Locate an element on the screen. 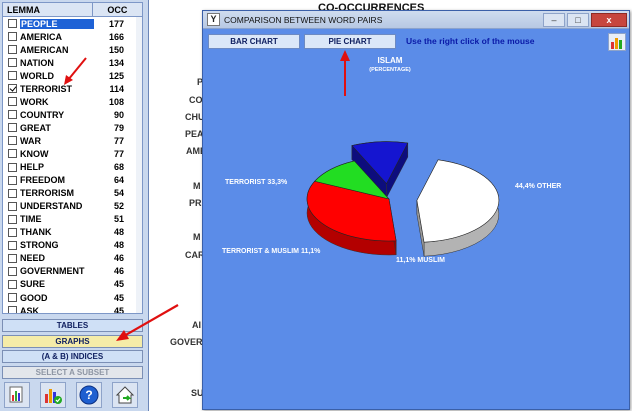  lemma-occ: 108 is located at coordinates (116, 101).